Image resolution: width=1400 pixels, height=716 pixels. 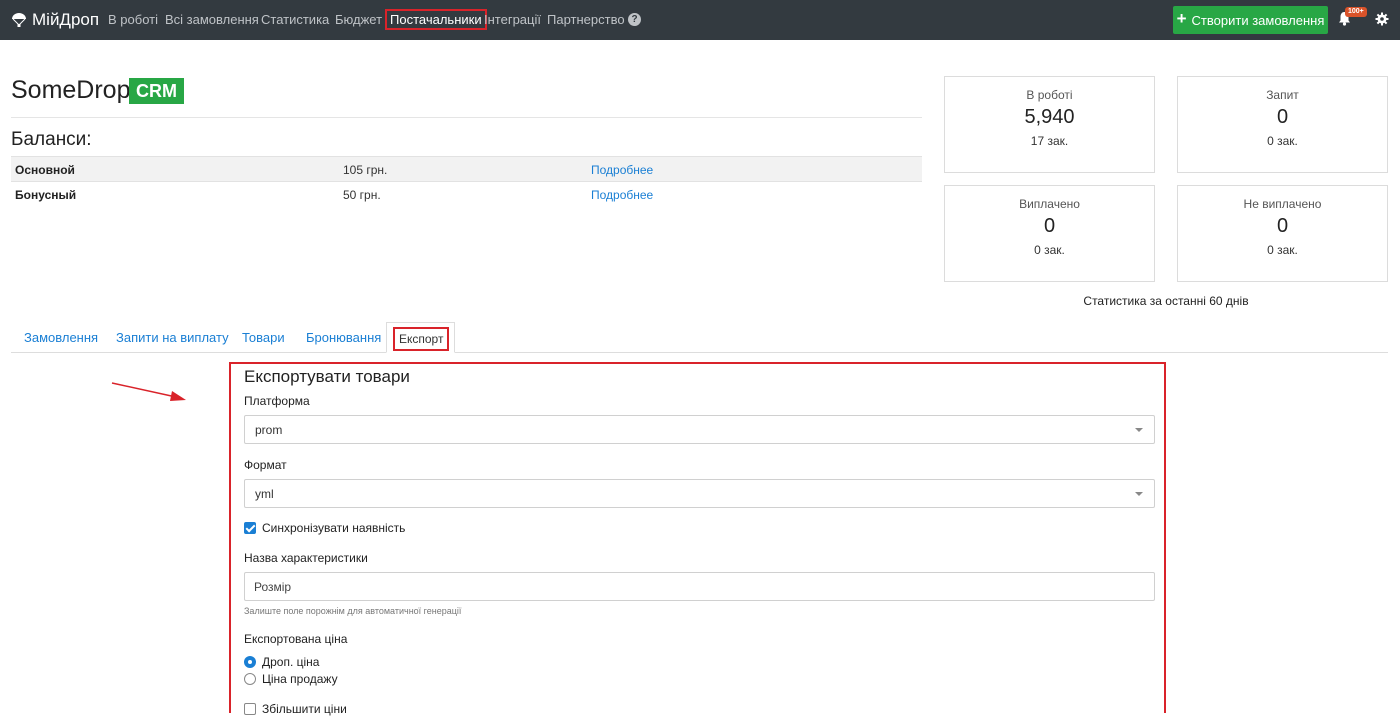 What do you see at coordinates (172, 337) in the screenshot?
I see `tab-payout-requests: Запити на виплату` at bounding box center [172, 337].